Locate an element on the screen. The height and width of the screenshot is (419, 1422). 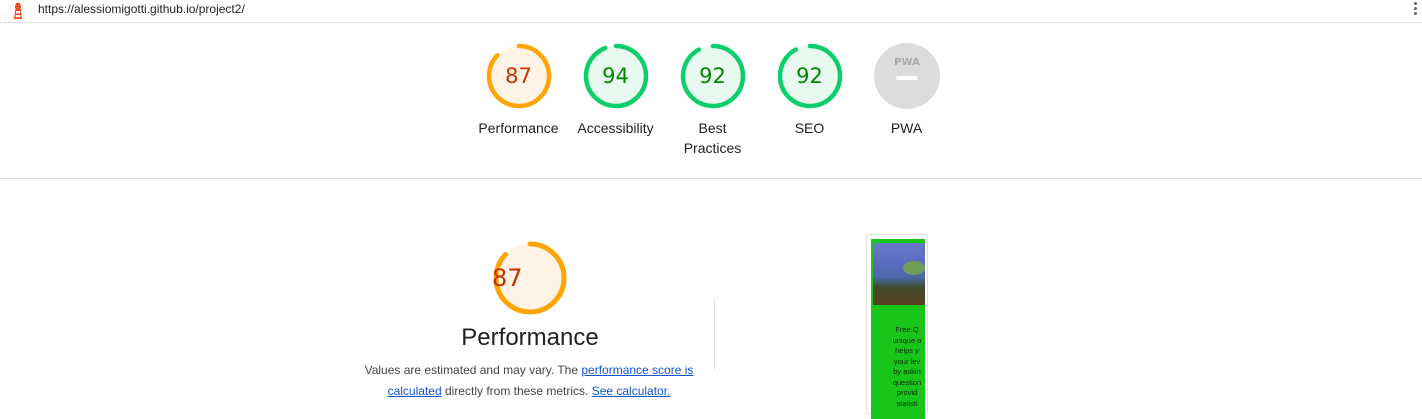
gauge-ring-wrap: PWA is located at coordinates (906, 76).